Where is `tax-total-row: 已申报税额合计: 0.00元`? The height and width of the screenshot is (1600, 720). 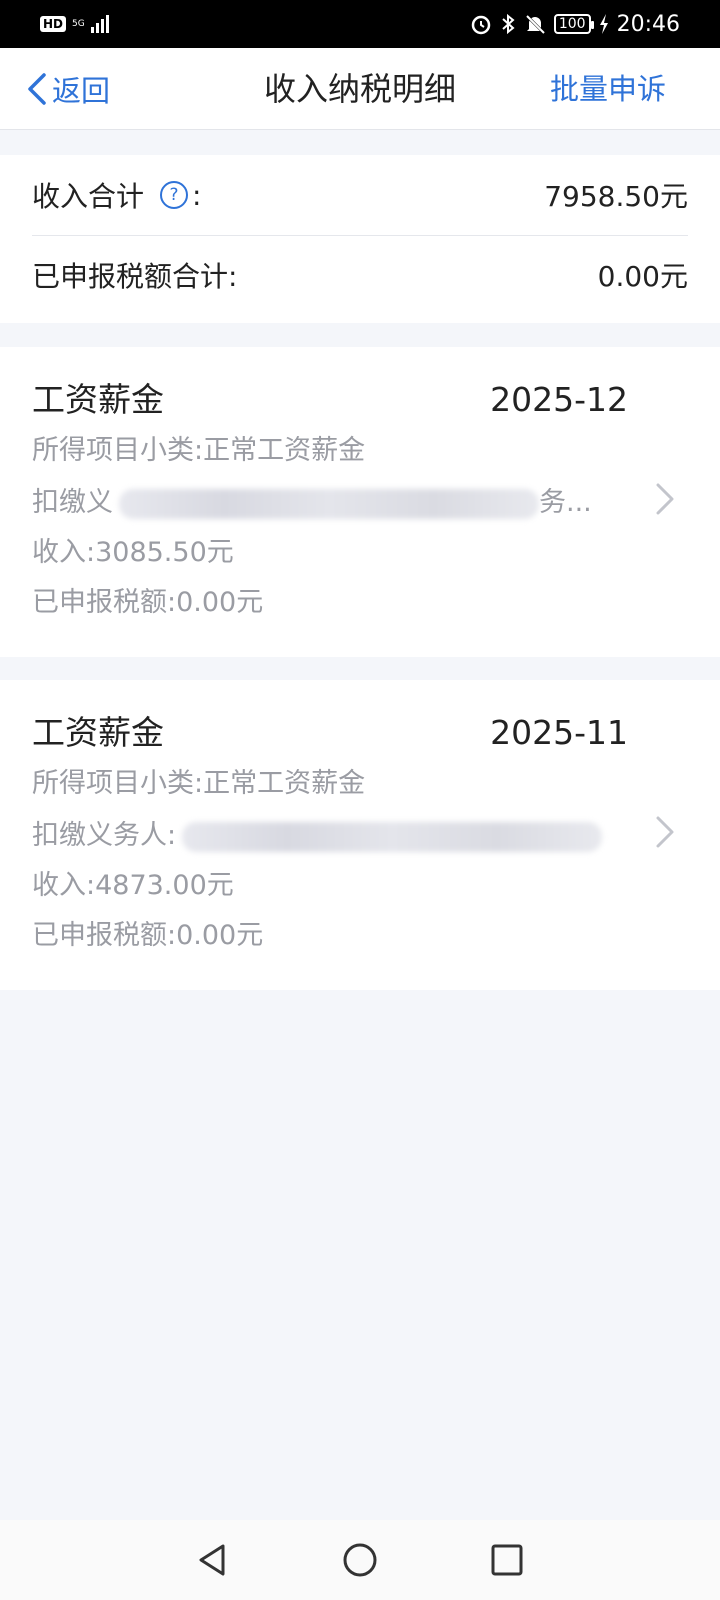
tax-total-row: 已申报税额合计: 0.00元 is located at coordinates (360, 275).